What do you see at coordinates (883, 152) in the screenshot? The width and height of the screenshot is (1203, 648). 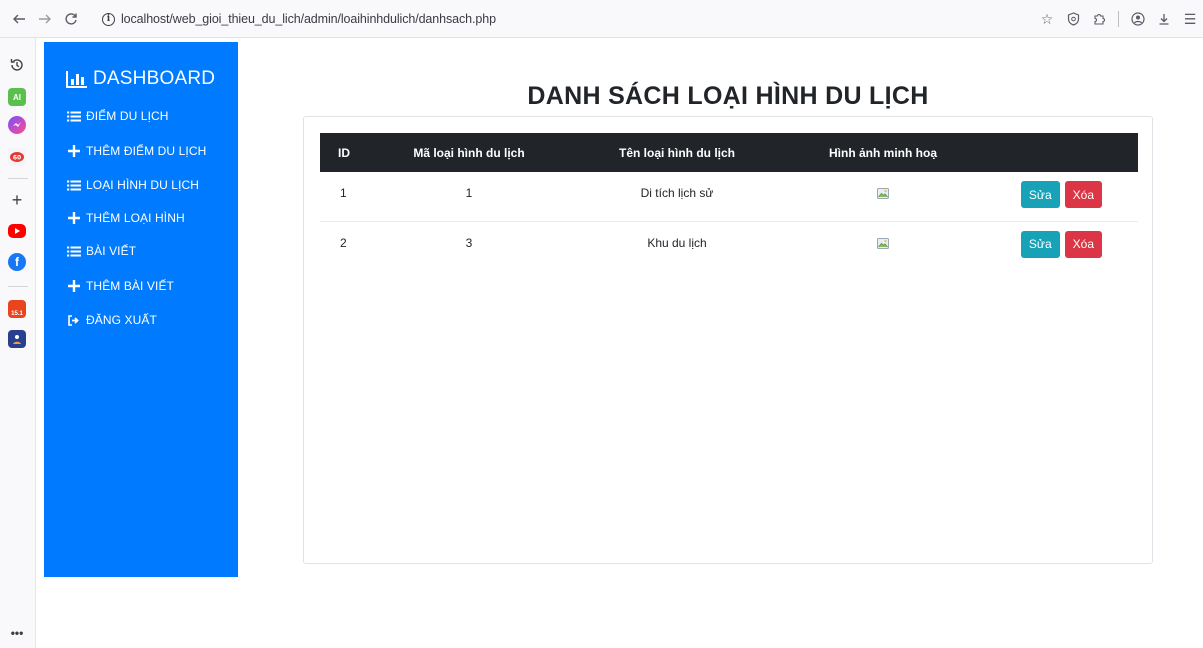 I see `header-image: Hình ảnh minh hoạ` at bounding box center [883, 152].